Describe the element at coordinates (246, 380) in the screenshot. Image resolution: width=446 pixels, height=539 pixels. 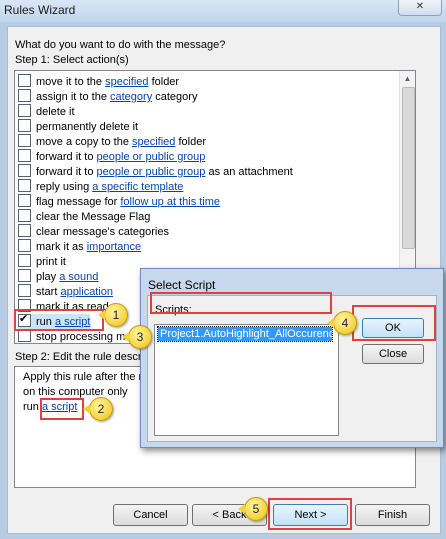
I see `scripts-listbox: Project1.AutoHighlight_AllOccurences` at that location.